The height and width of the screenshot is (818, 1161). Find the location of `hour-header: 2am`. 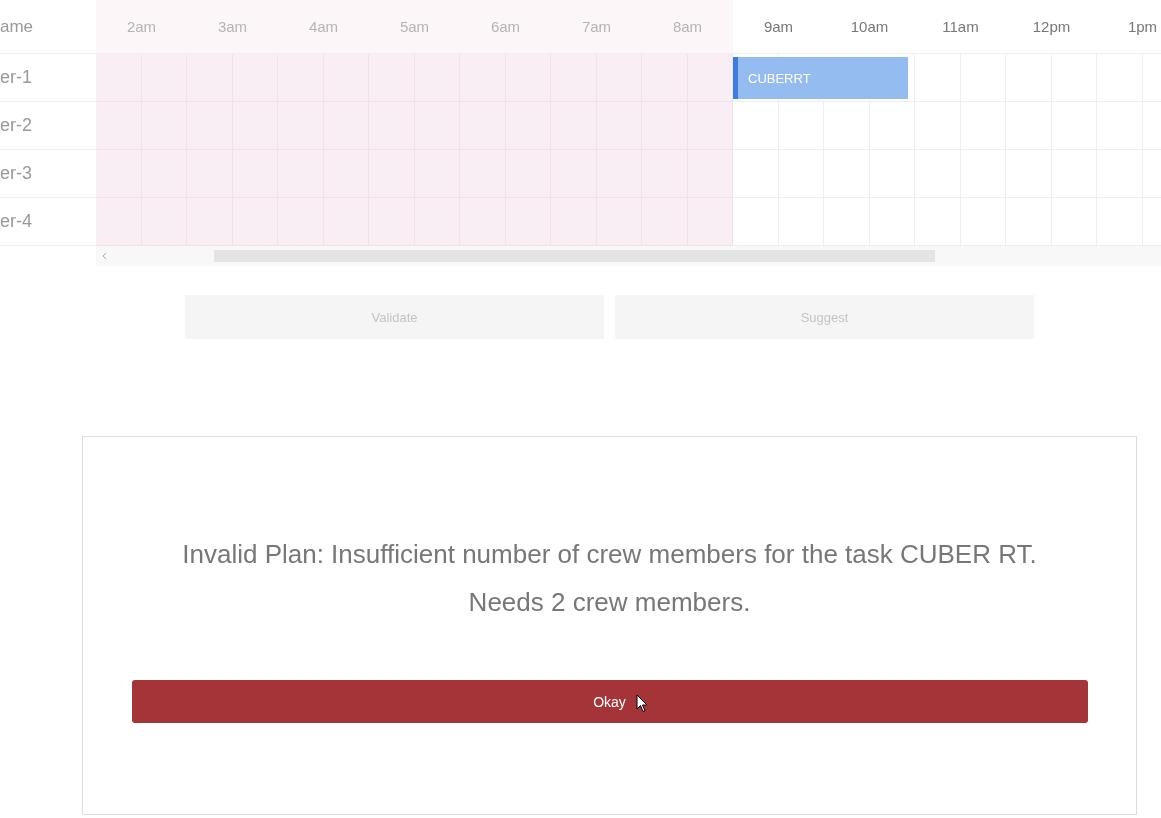

hour-header: 2am is located at coordinates (141, 27).